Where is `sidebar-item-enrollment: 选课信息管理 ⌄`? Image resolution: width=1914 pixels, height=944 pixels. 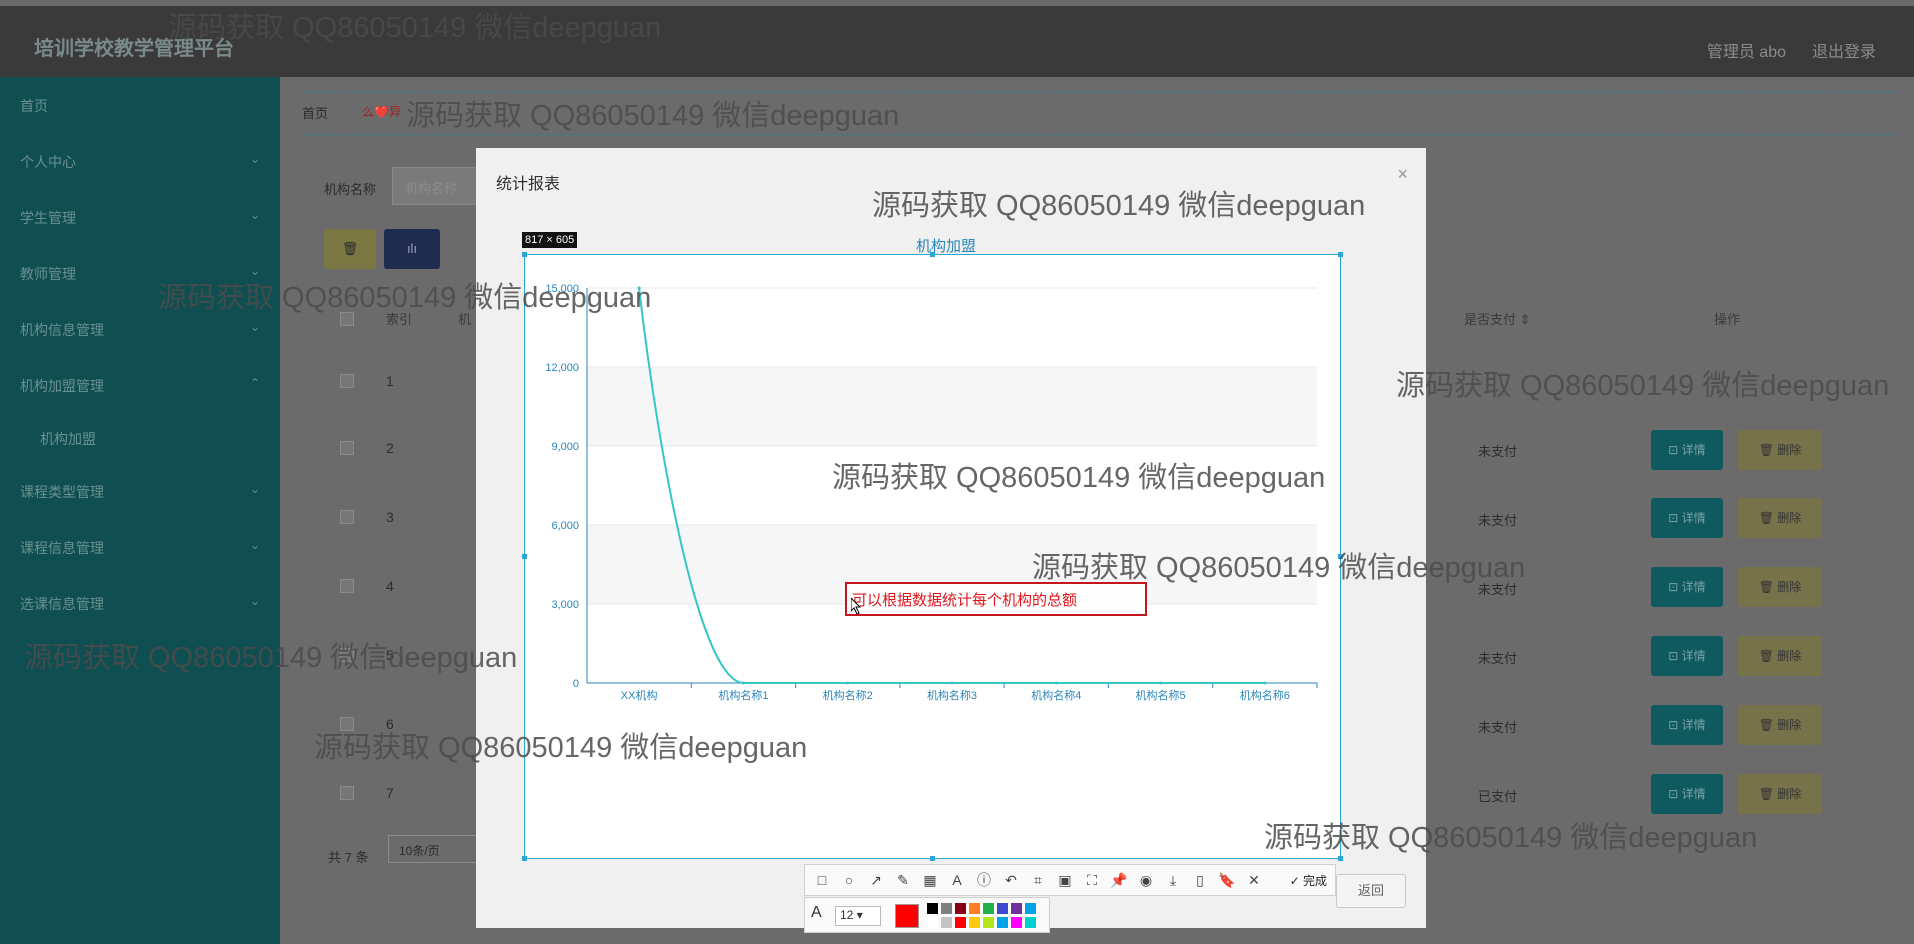
sidebar-item-enrollment: 选课信息管理 ⌄ is located at coordinates (140, 604).